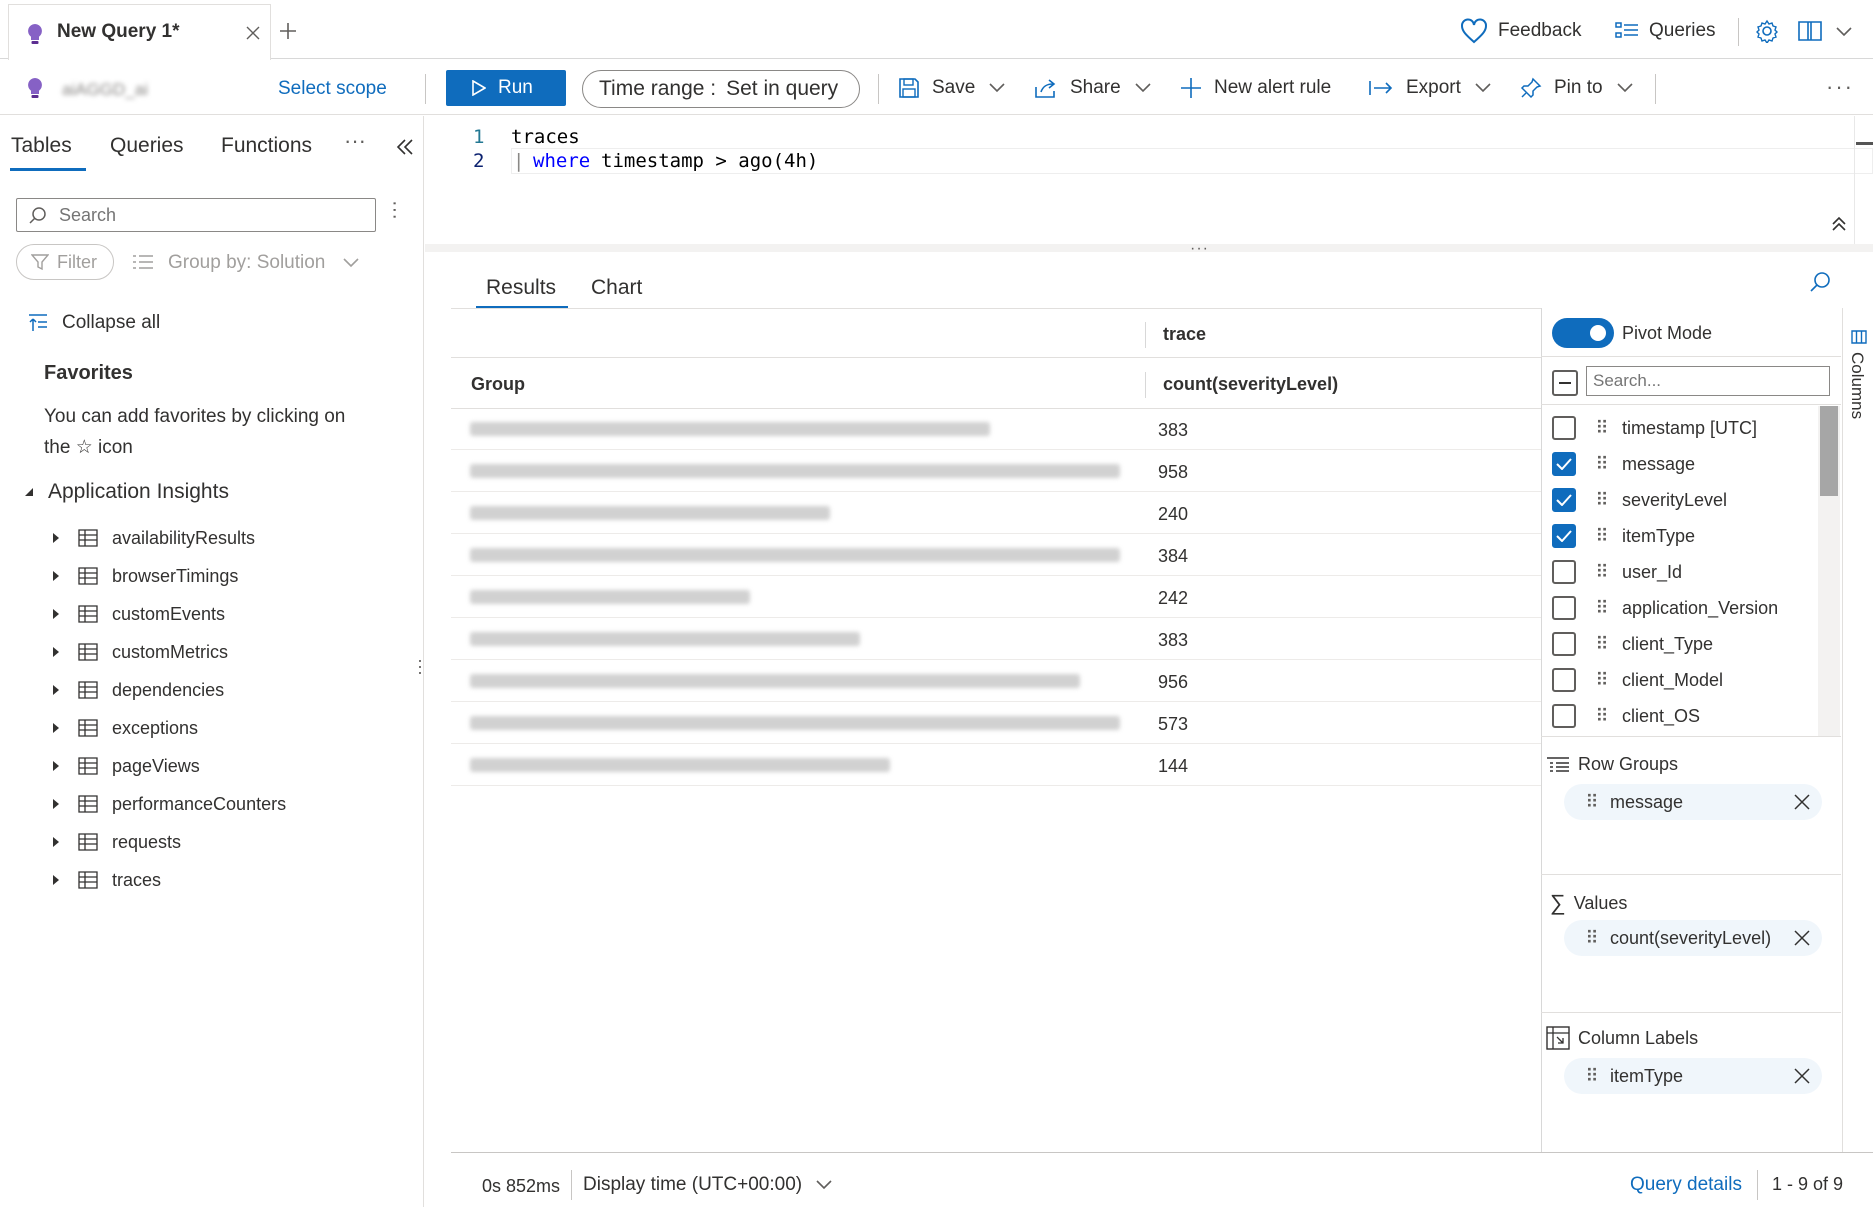 Image resolution: width=1873 pixels, height=1207 pixels. I want to click on run-button: Run, so click(506, 88).